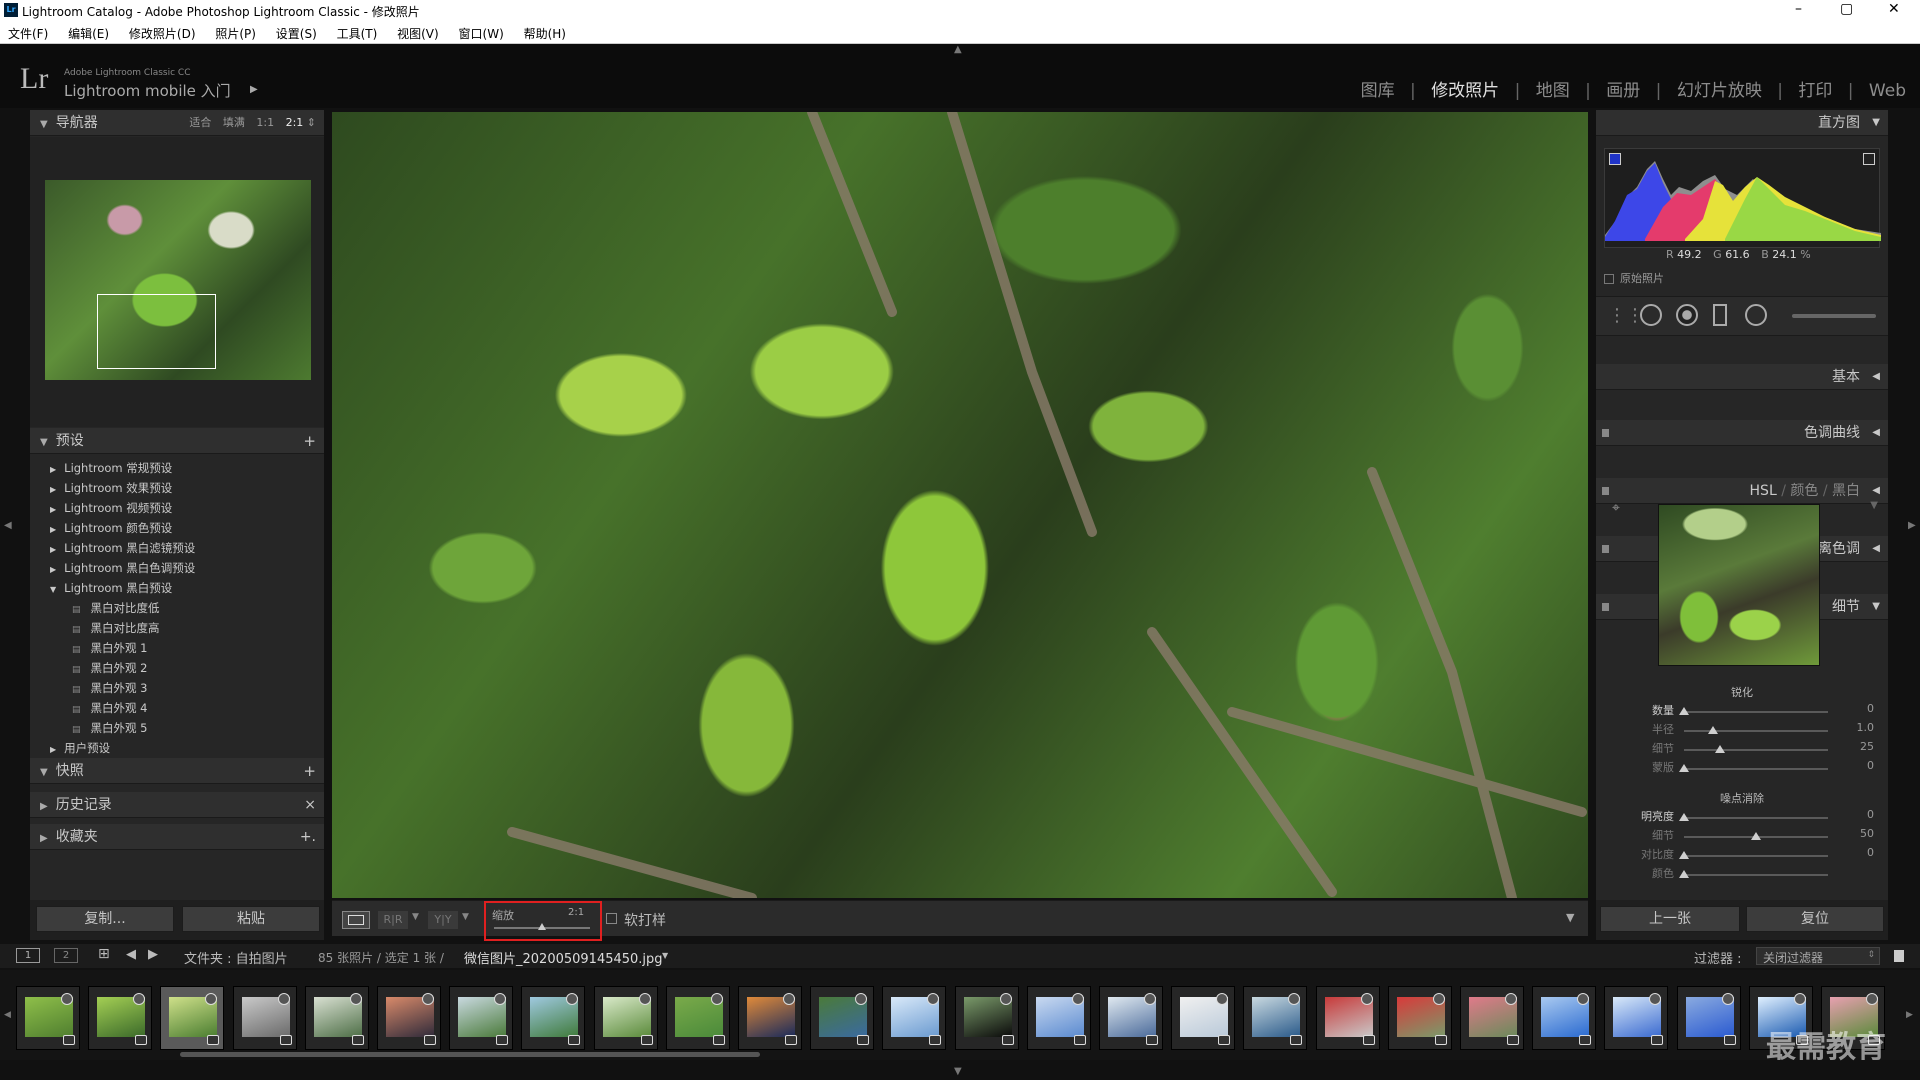 The width and height of the screenshot is (1920, 1080). Describe the element at coordinates (1909, 1015) in the screenshot. I see `filmstrip-right-arrow-icon: ▶` at that location.